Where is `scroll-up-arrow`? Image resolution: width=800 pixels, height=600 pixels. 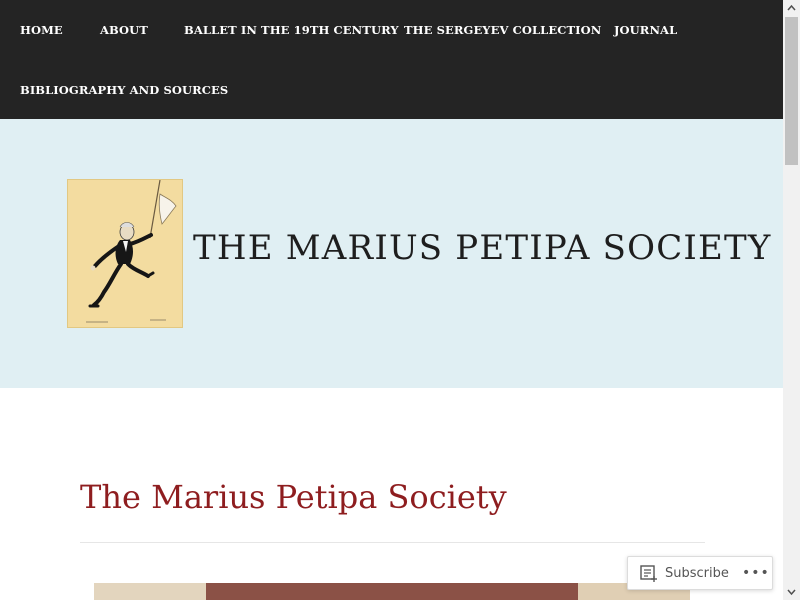
scroll-up-arrow is located at coordinates (791, 8).